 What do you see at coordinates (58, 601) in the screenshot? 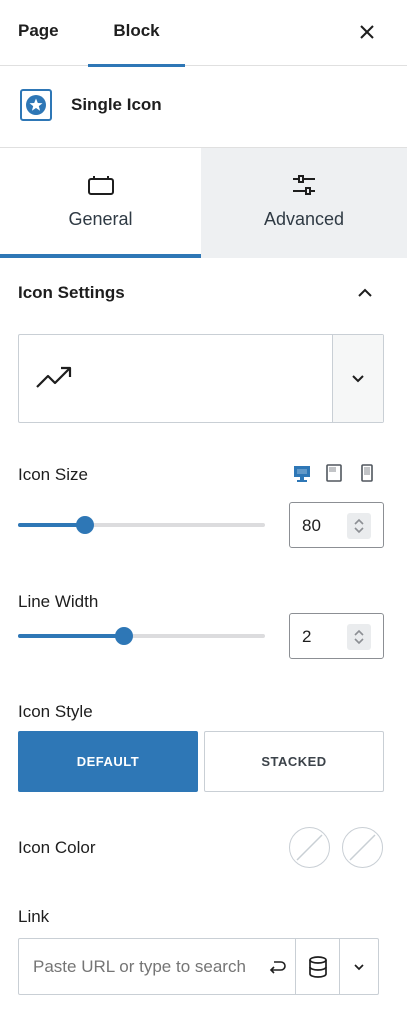
I see `line-width-label: Line Width` at bounding box center [58, 601].